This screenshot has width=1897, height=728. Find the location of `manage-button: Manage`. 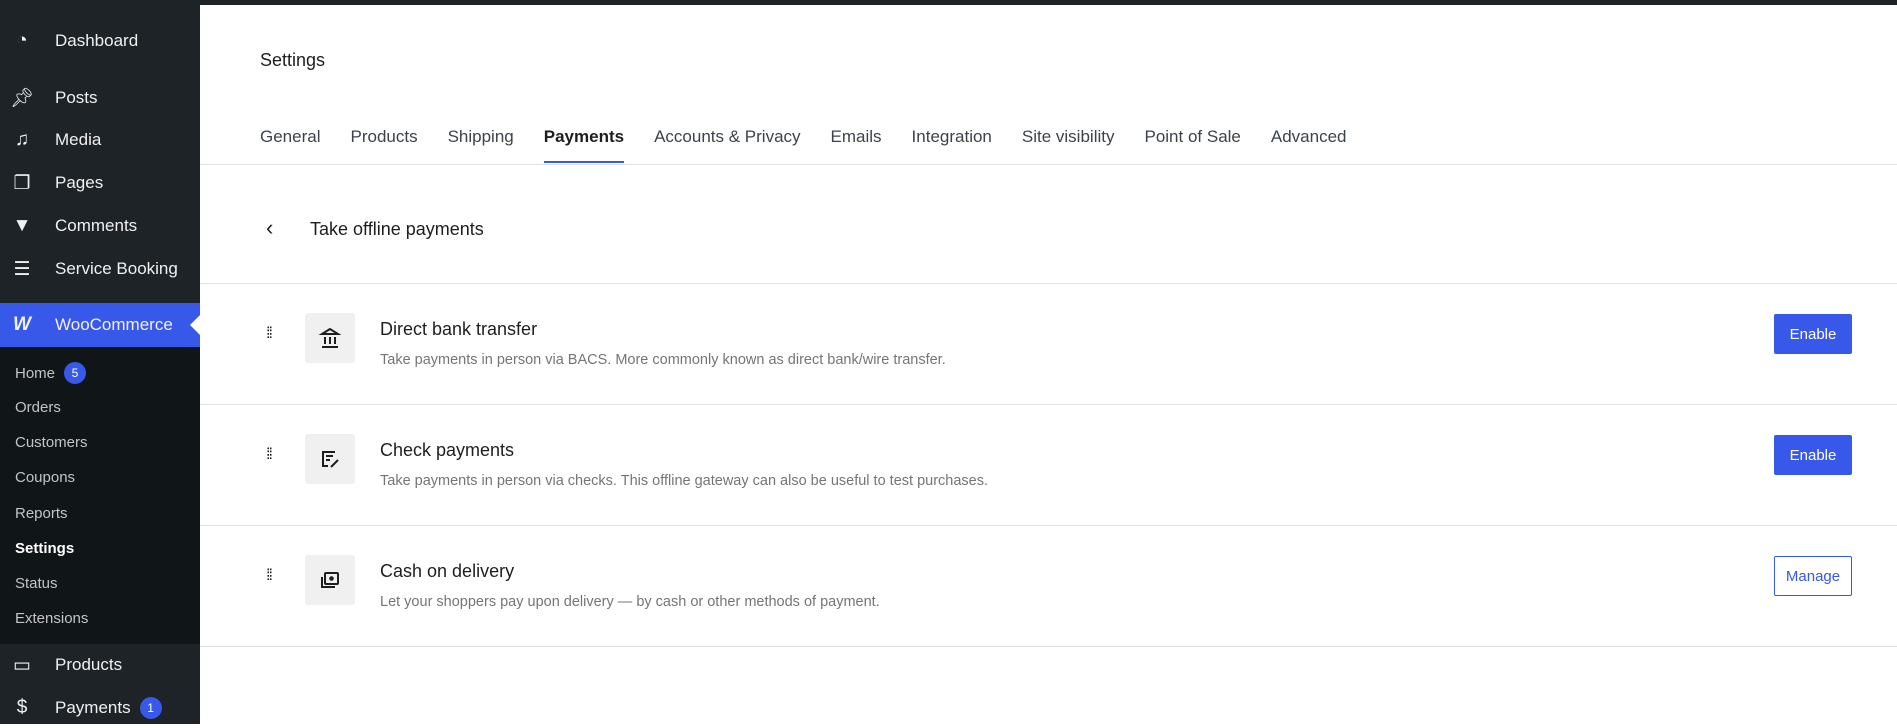

manage-button: Manage is located at coordinates (1813, 576).